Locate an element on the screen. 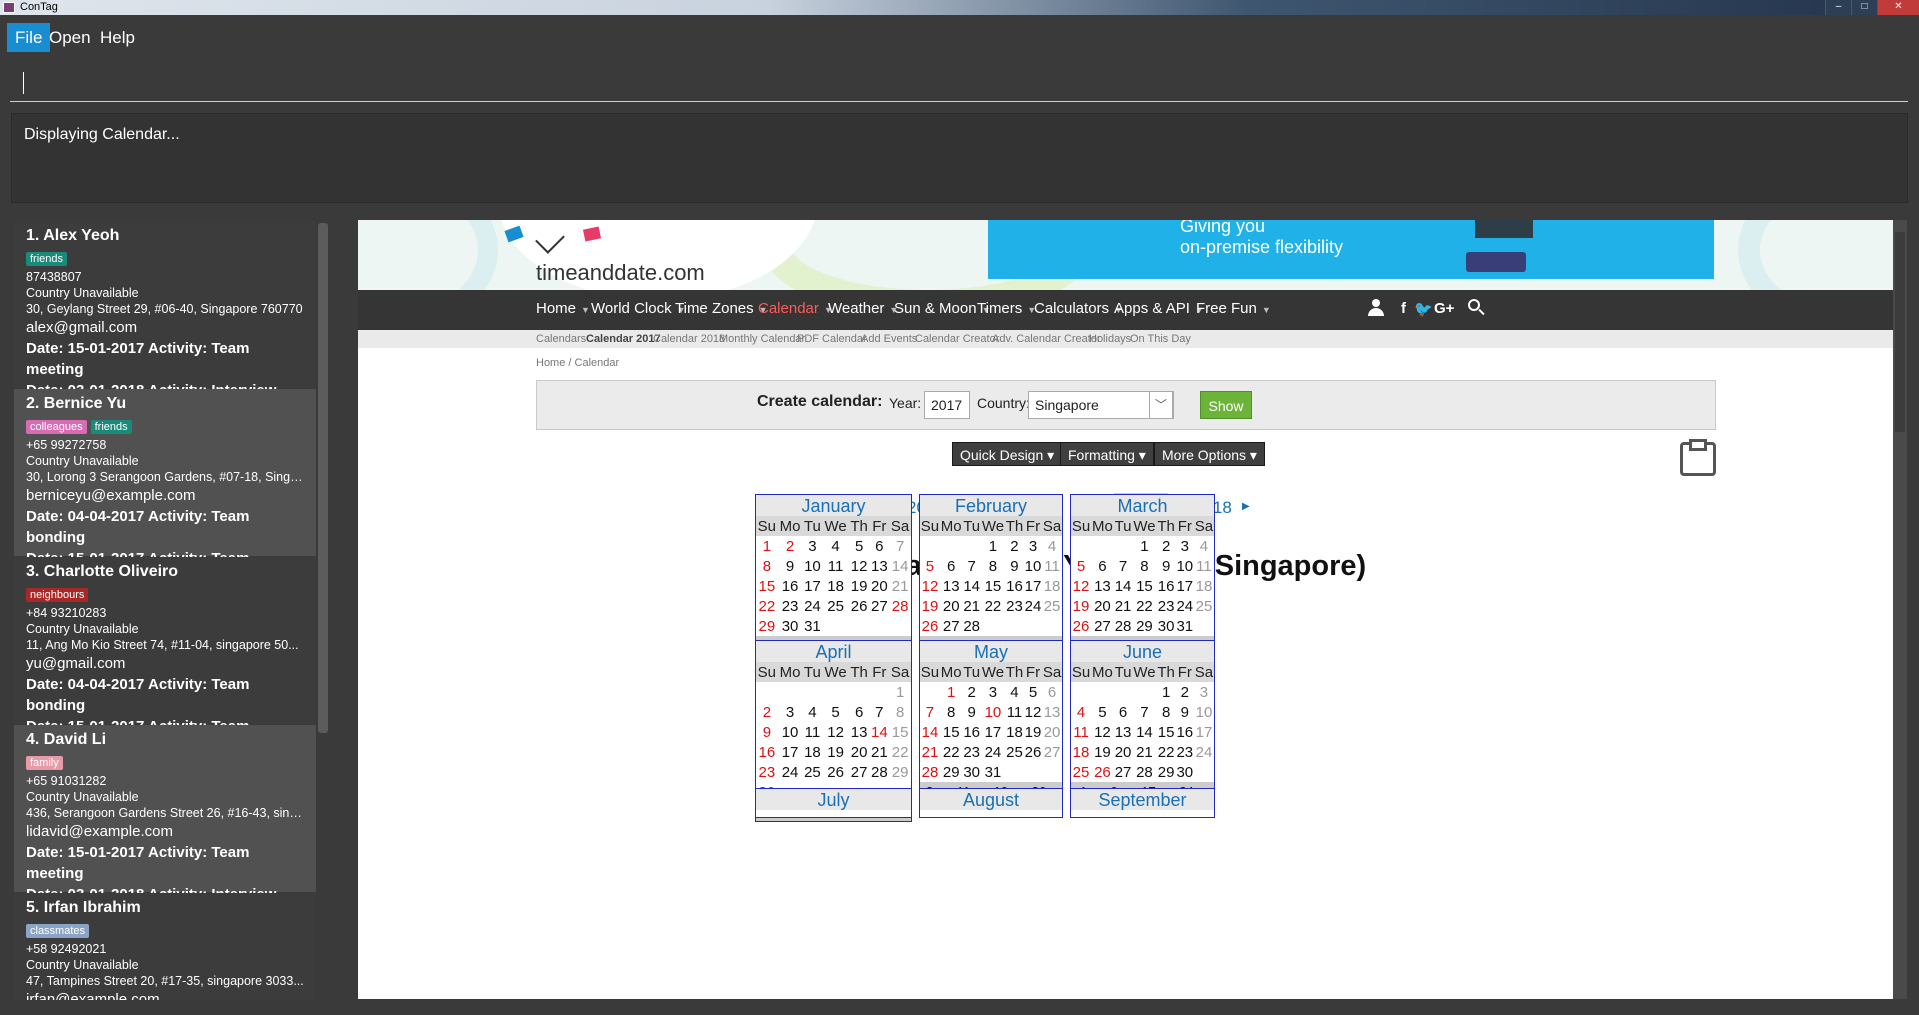 Image resolution: width=1919 pixels, height=1015 pixels. day-cell: 27 is located at coordinates (951, 626).